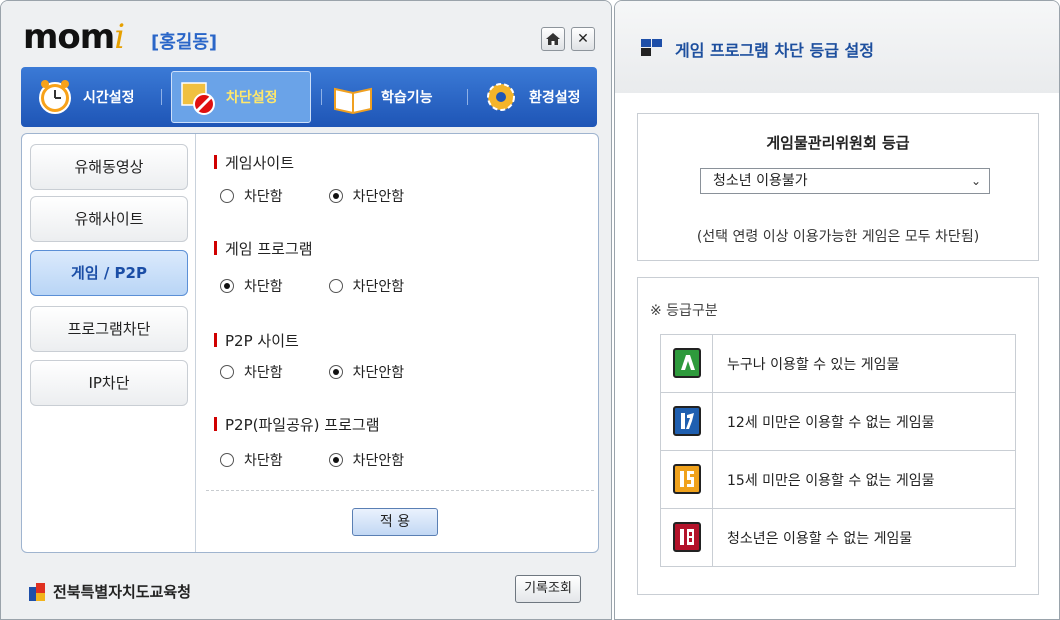 This screenshot has width=1060, height=620. I want to click on nav-environment-settings: 환경설정, so click(531, 97).